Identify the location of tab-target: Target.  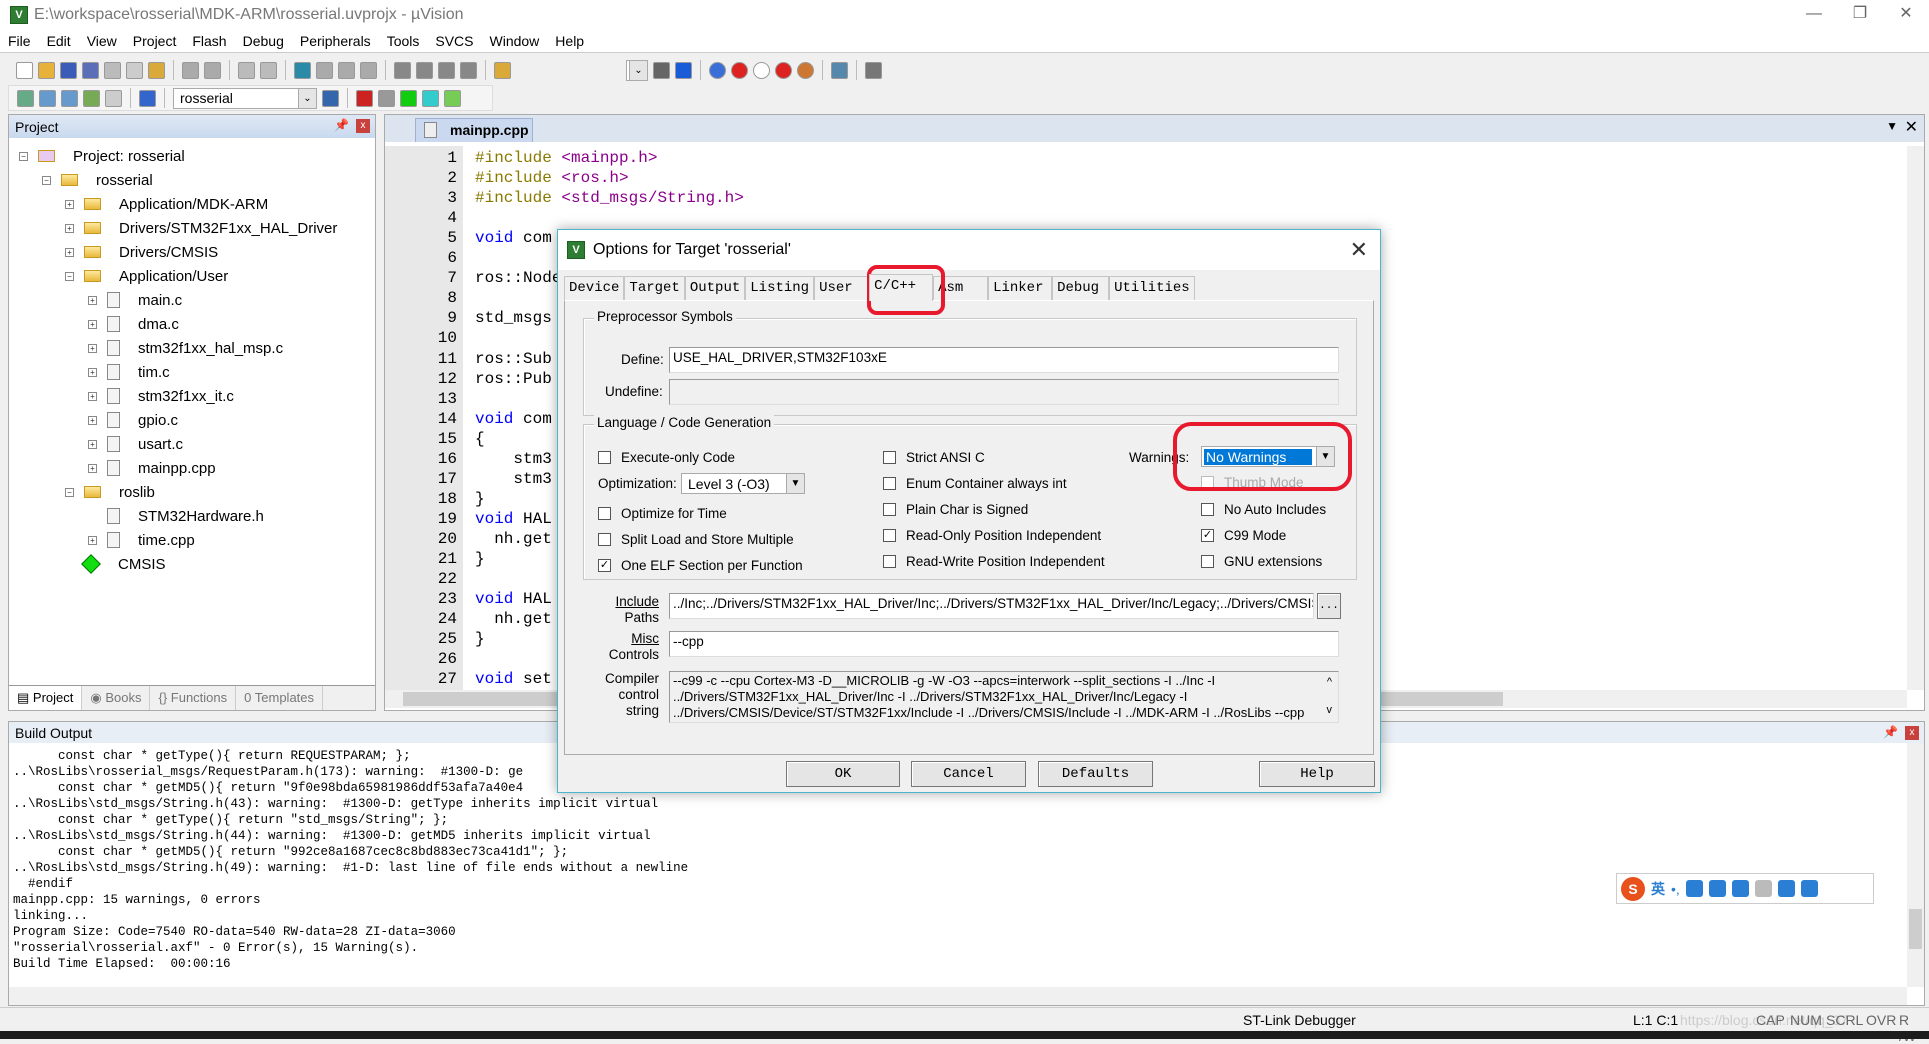
(654, 288).